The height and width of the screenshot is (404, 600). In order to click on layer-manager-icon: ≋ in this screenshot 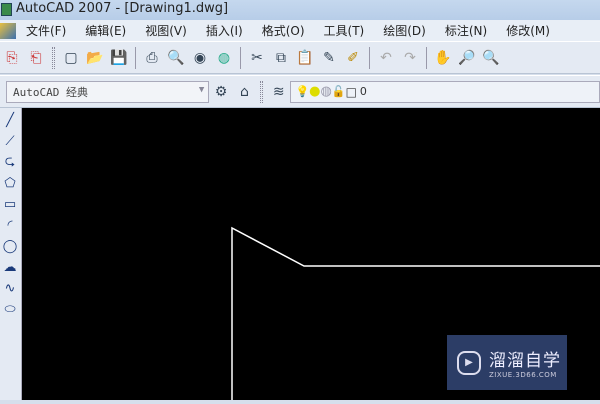, I will do `click(278, 92)`.